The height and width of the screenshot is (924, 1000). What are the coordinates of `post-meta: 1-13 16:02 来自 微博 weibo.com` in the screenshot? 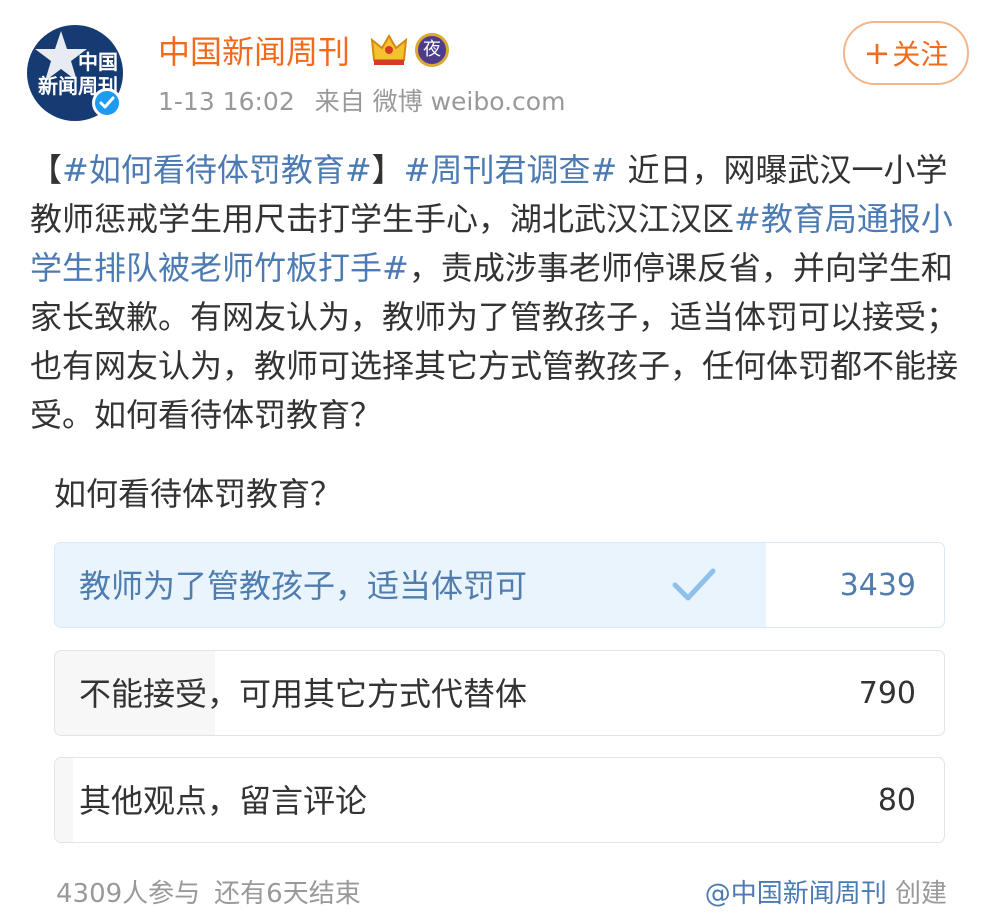 It's located at (367, 102).